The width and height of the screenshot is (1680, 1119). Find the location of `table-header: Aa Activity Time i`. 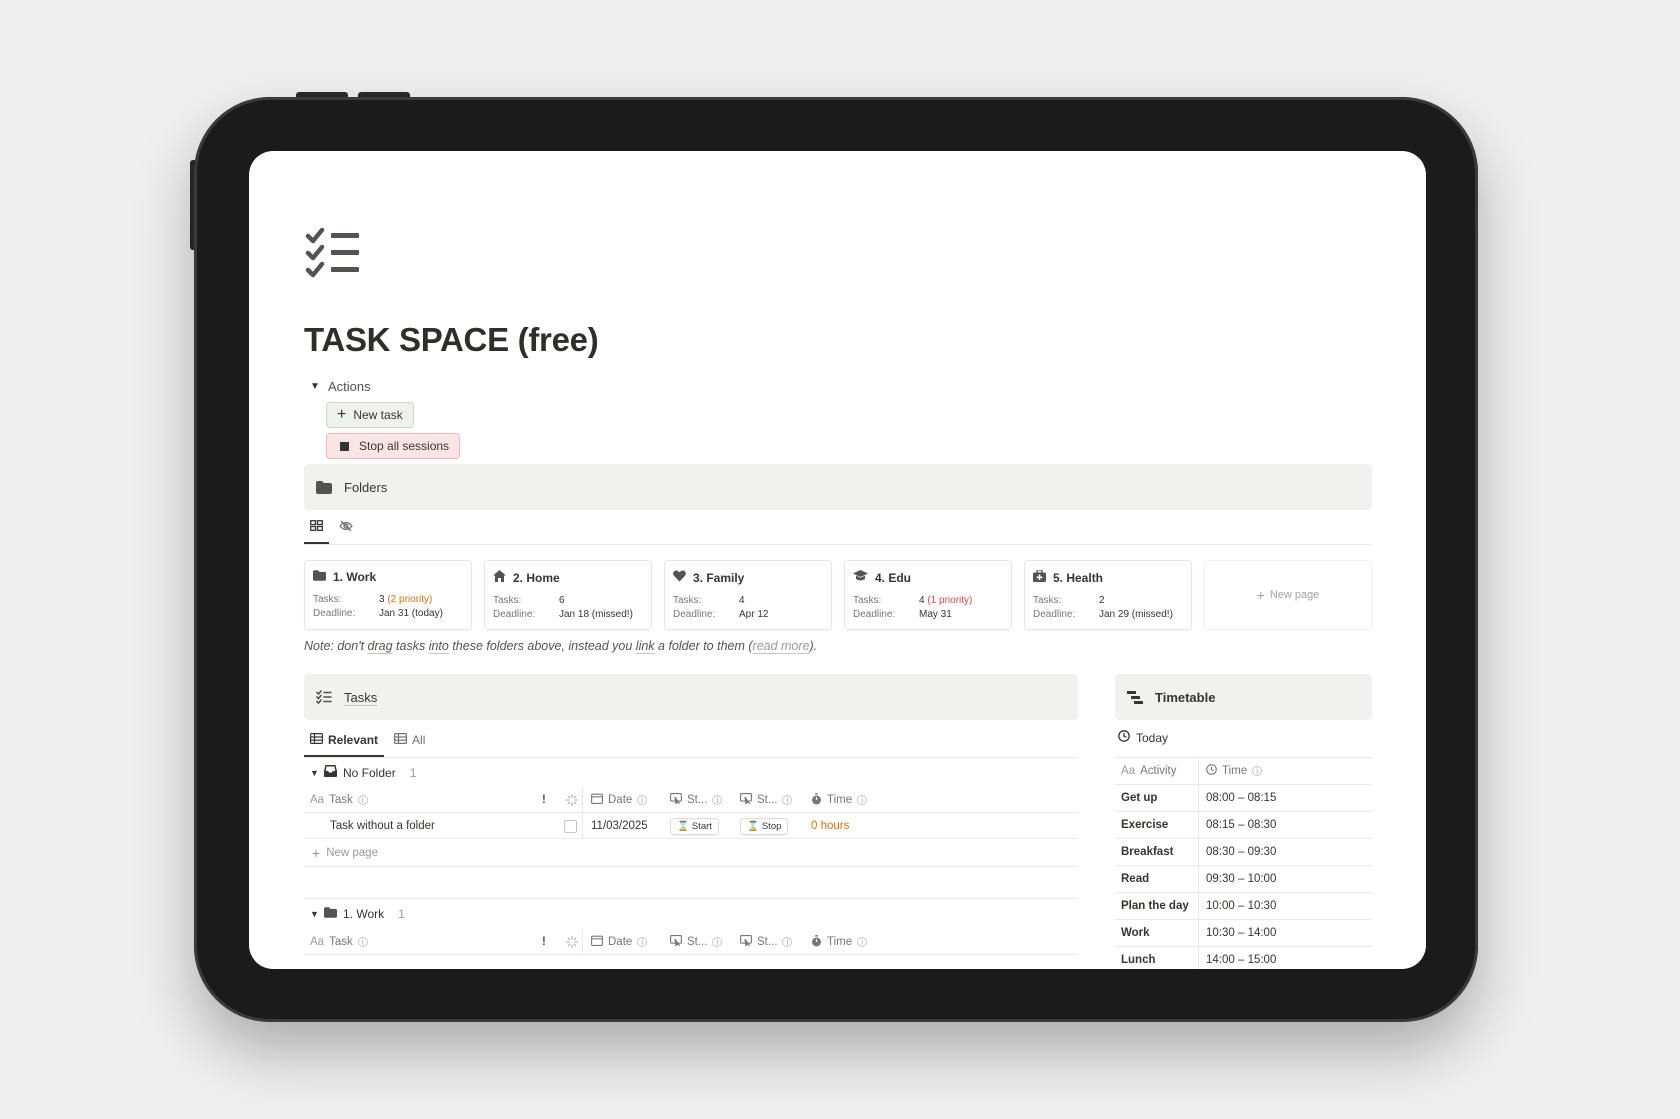

table-header: Aa Activity Time i is located at coordinates (1243, 771).